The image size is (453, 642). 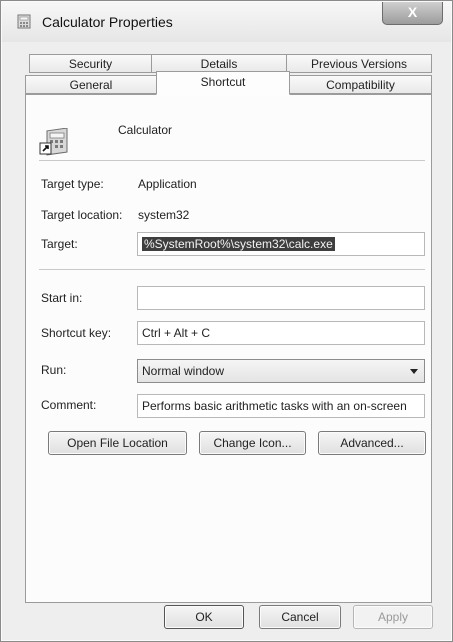 What do you see at coordinates (164, 215) in the screenshot?
I see `target-location-value: system32` at bounding box center [164, 215].